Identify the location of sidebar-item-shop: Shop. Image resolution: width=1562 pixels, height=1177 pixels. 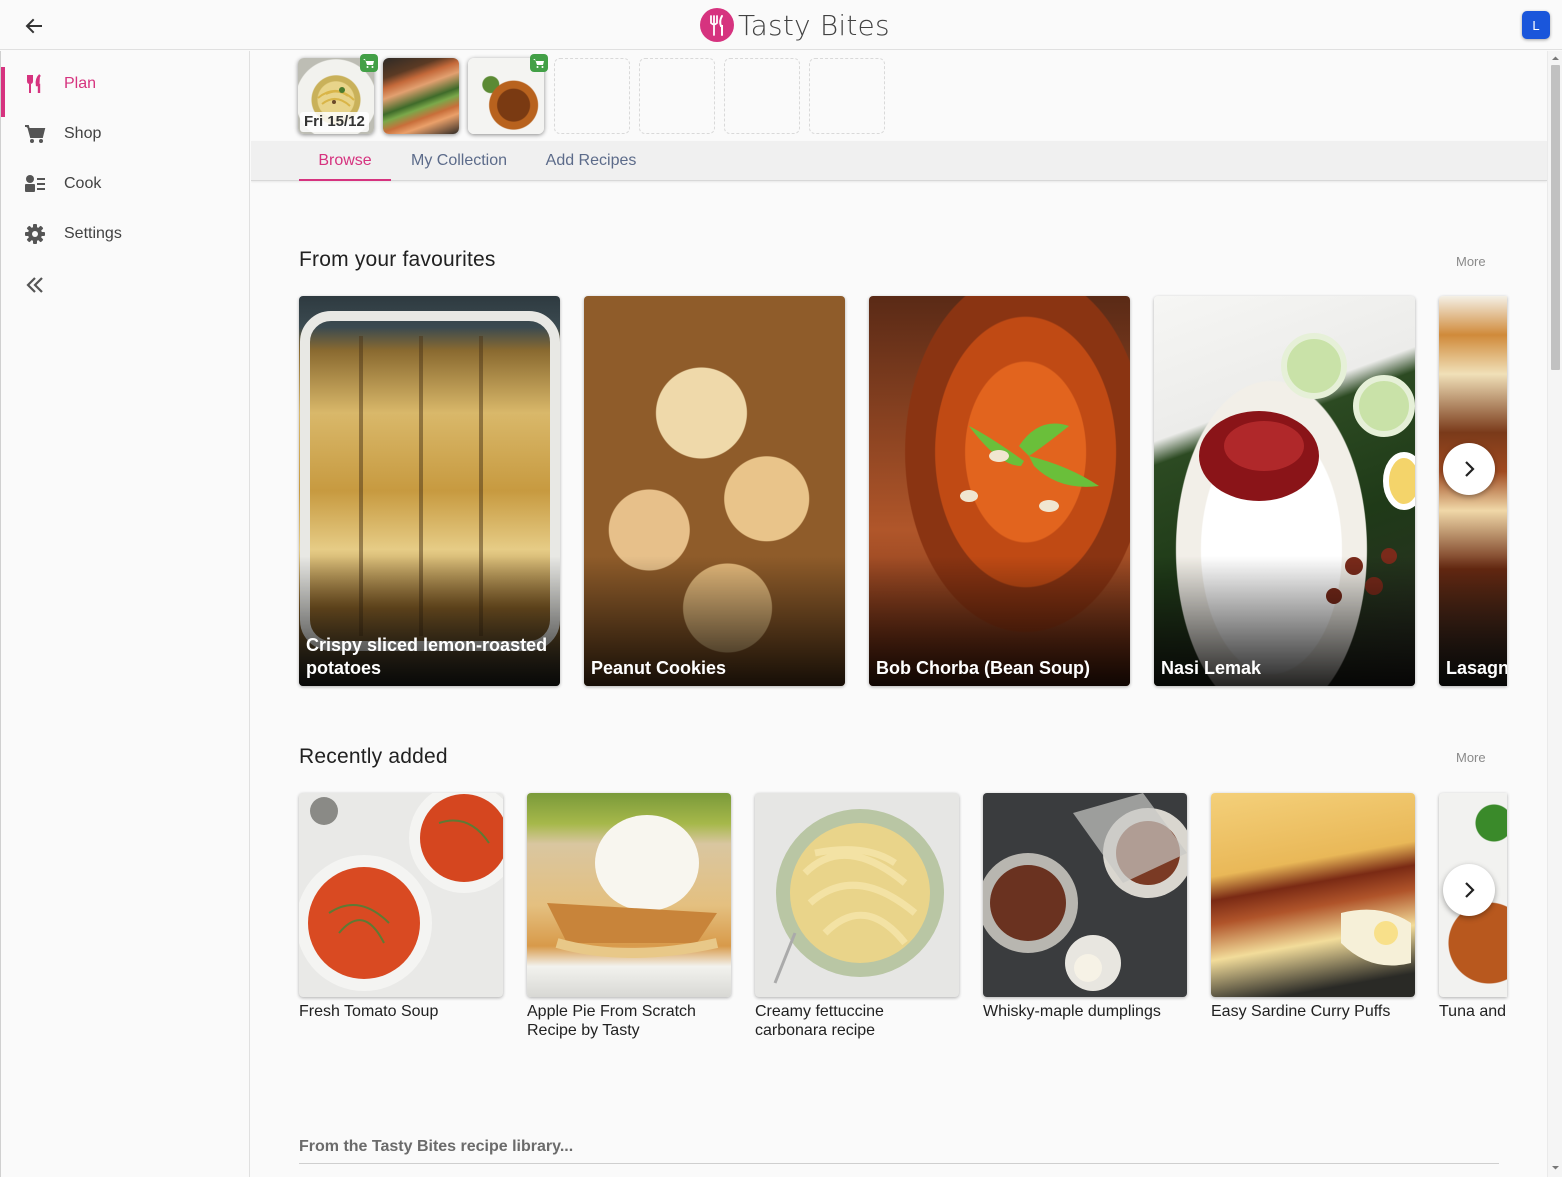
(125, 134).